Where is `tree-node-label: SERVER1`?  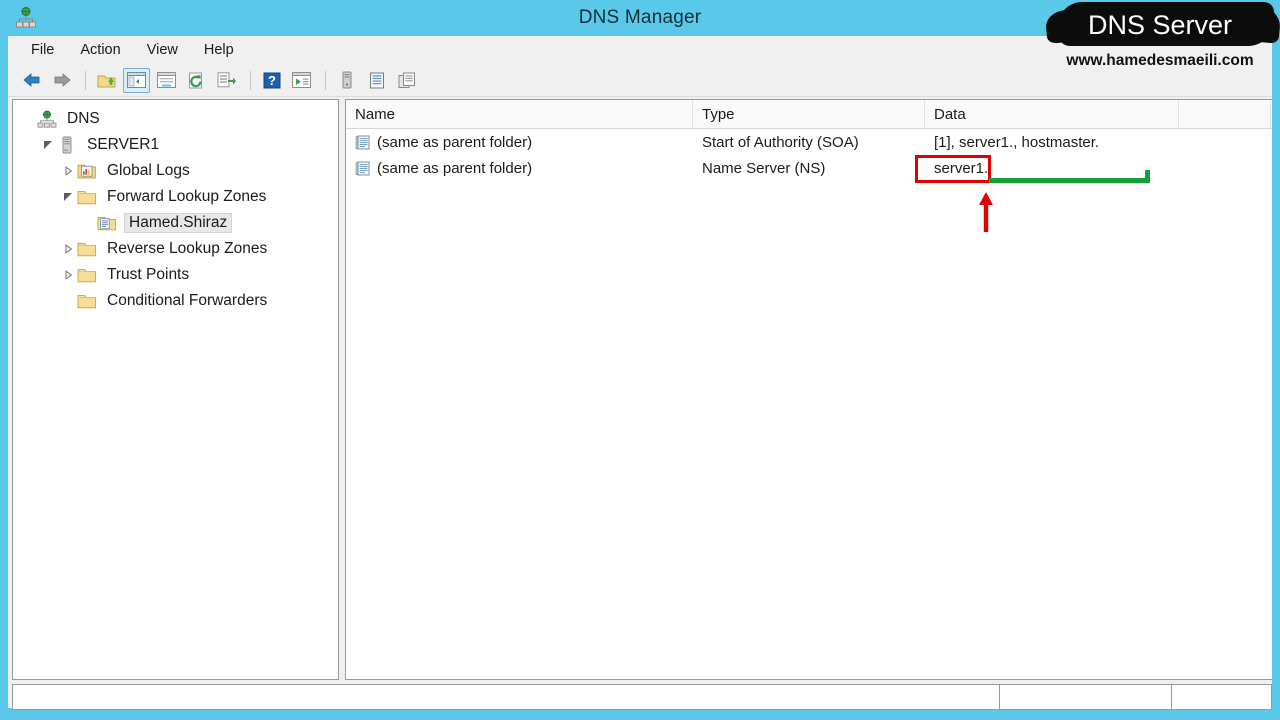 tree-node-label: SERVER1 is located at coordinates (123, 144).